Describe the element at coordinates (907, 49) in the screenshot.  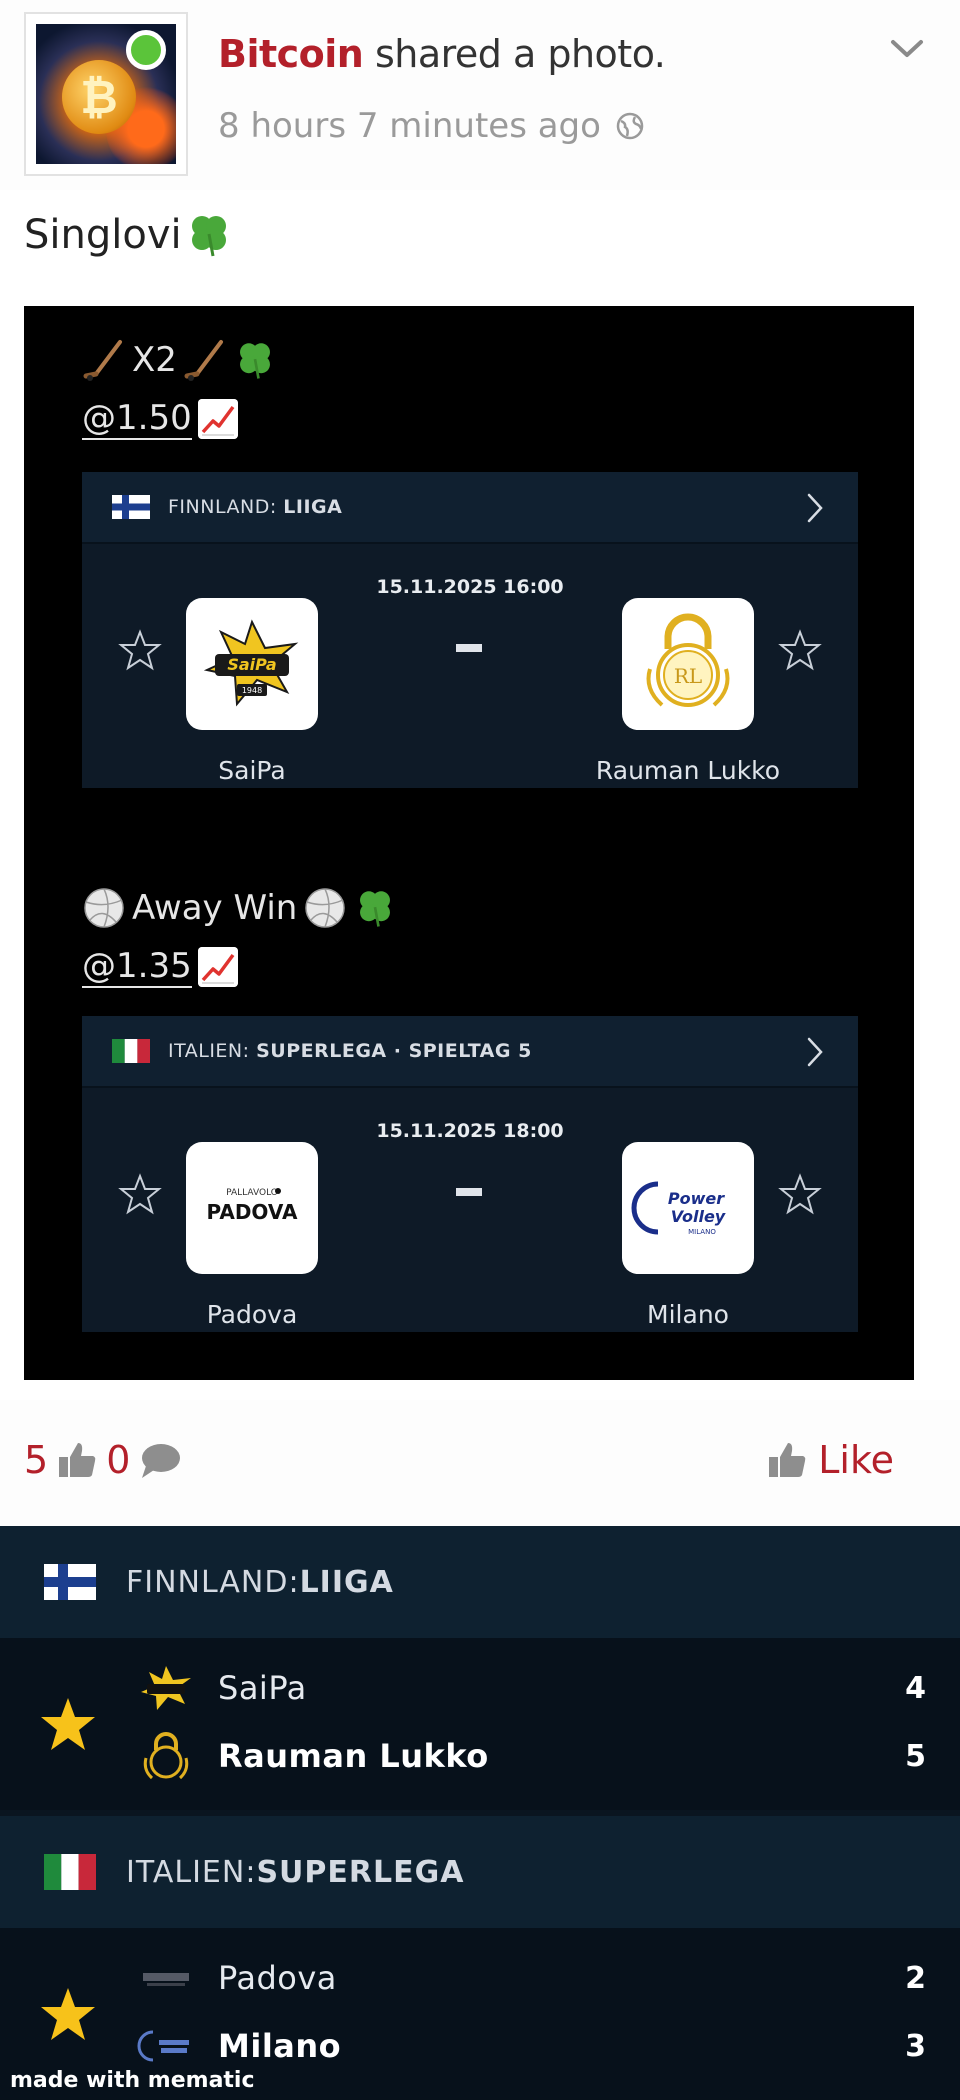
I see `chevron-down-icon` at that location.